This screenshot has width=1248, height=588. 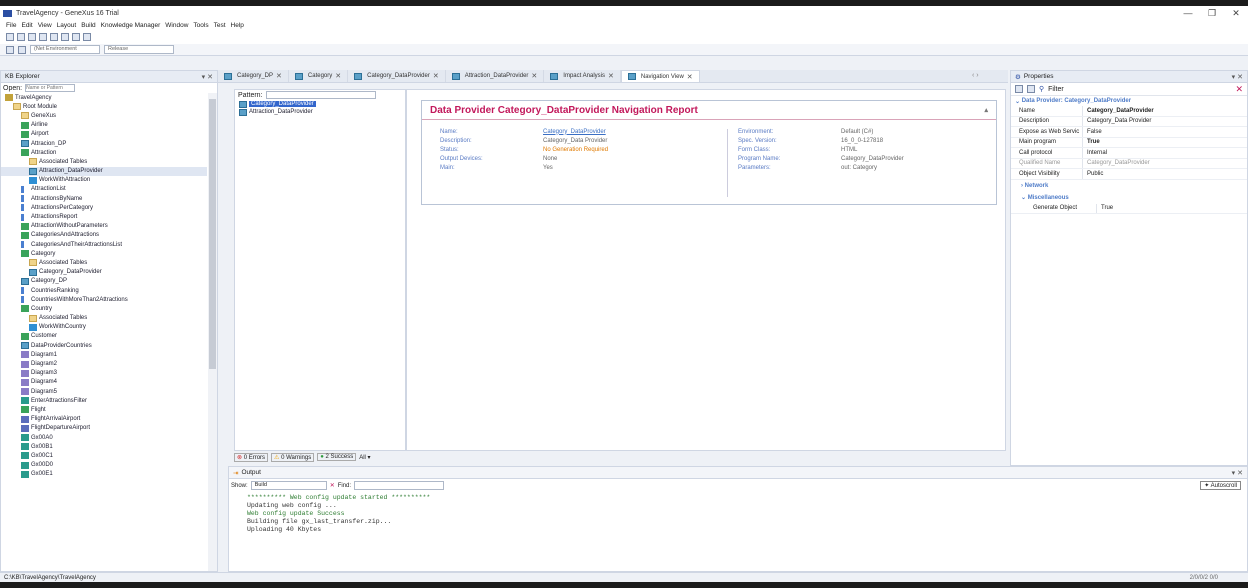 I want to click on warnings-filter: ⚠ 0 Warnings, so click(x=293, y=457).